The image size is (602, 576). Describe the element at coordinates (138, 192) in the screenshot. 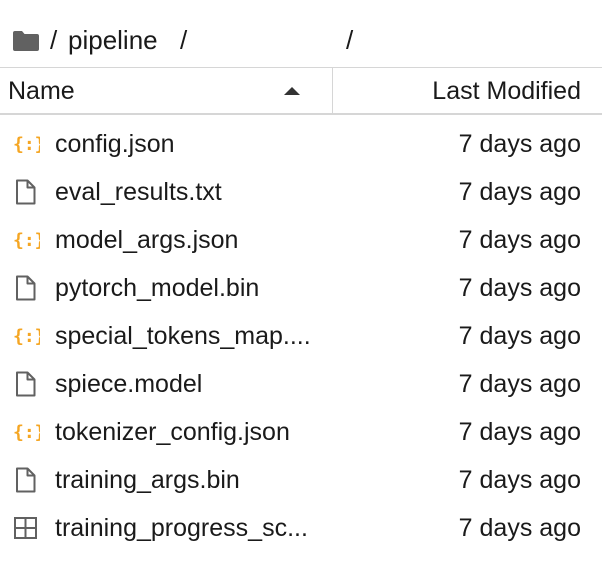

I see `file-name: eval_results.txt` at that location.